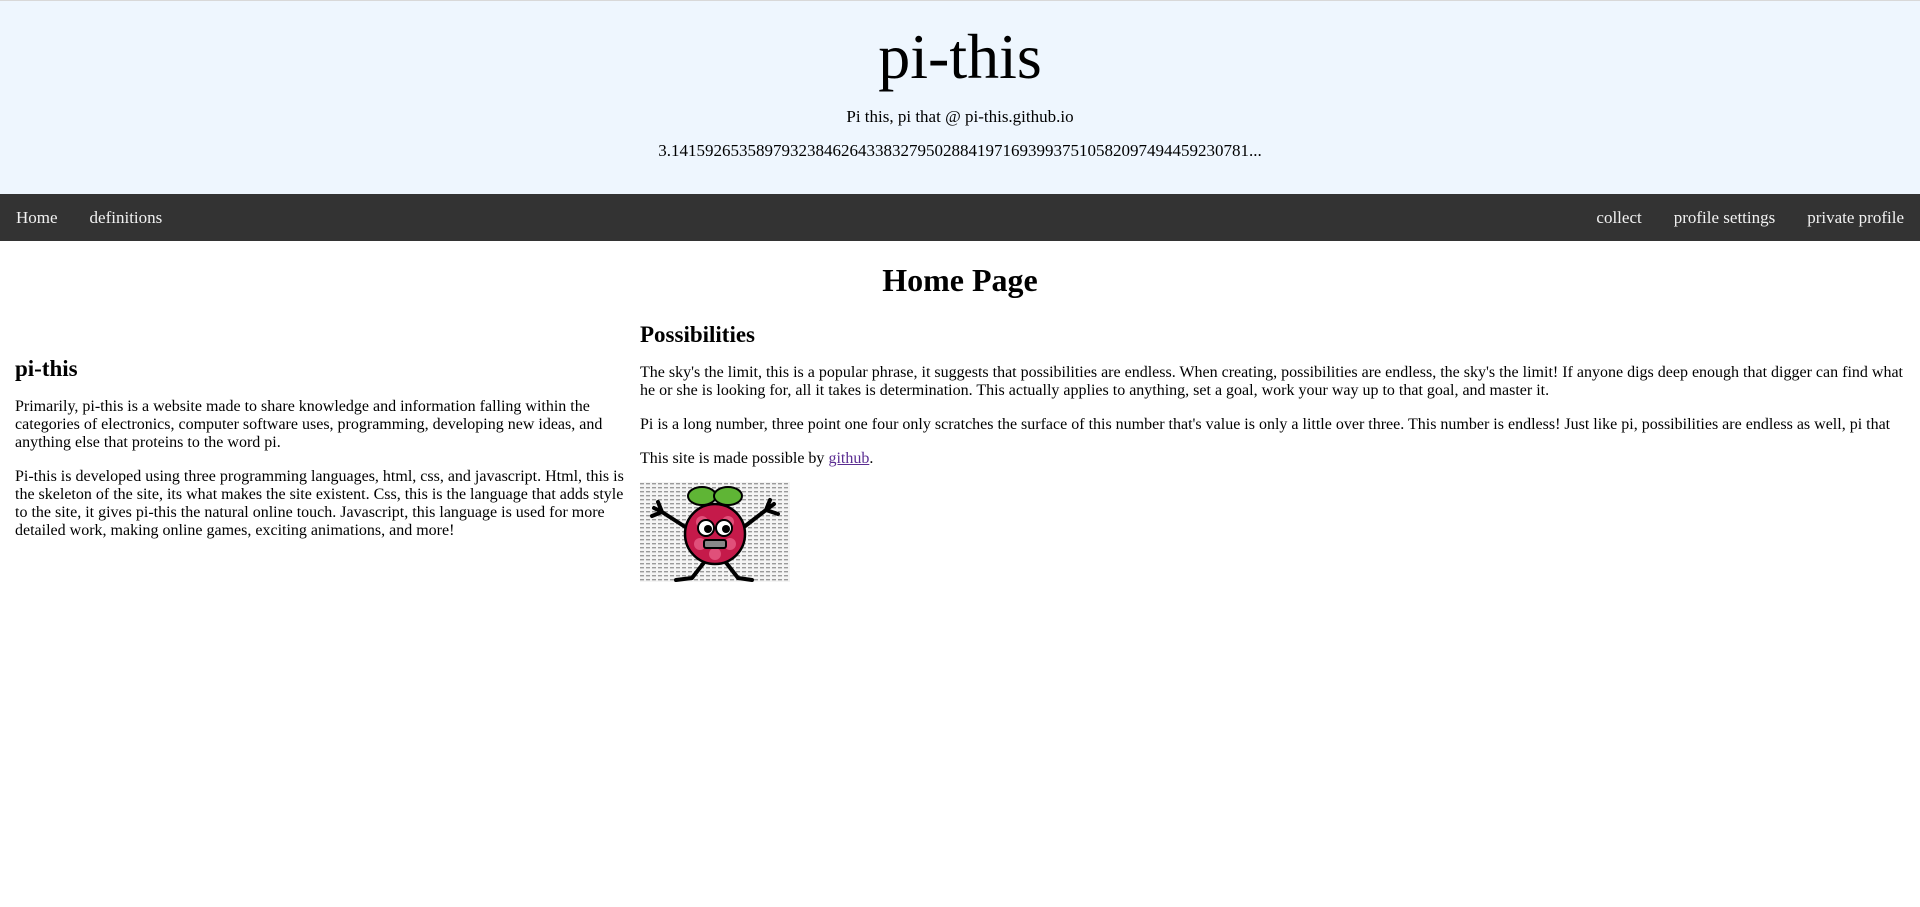  I want to click on credit-suffix: ., so click(871, 458).